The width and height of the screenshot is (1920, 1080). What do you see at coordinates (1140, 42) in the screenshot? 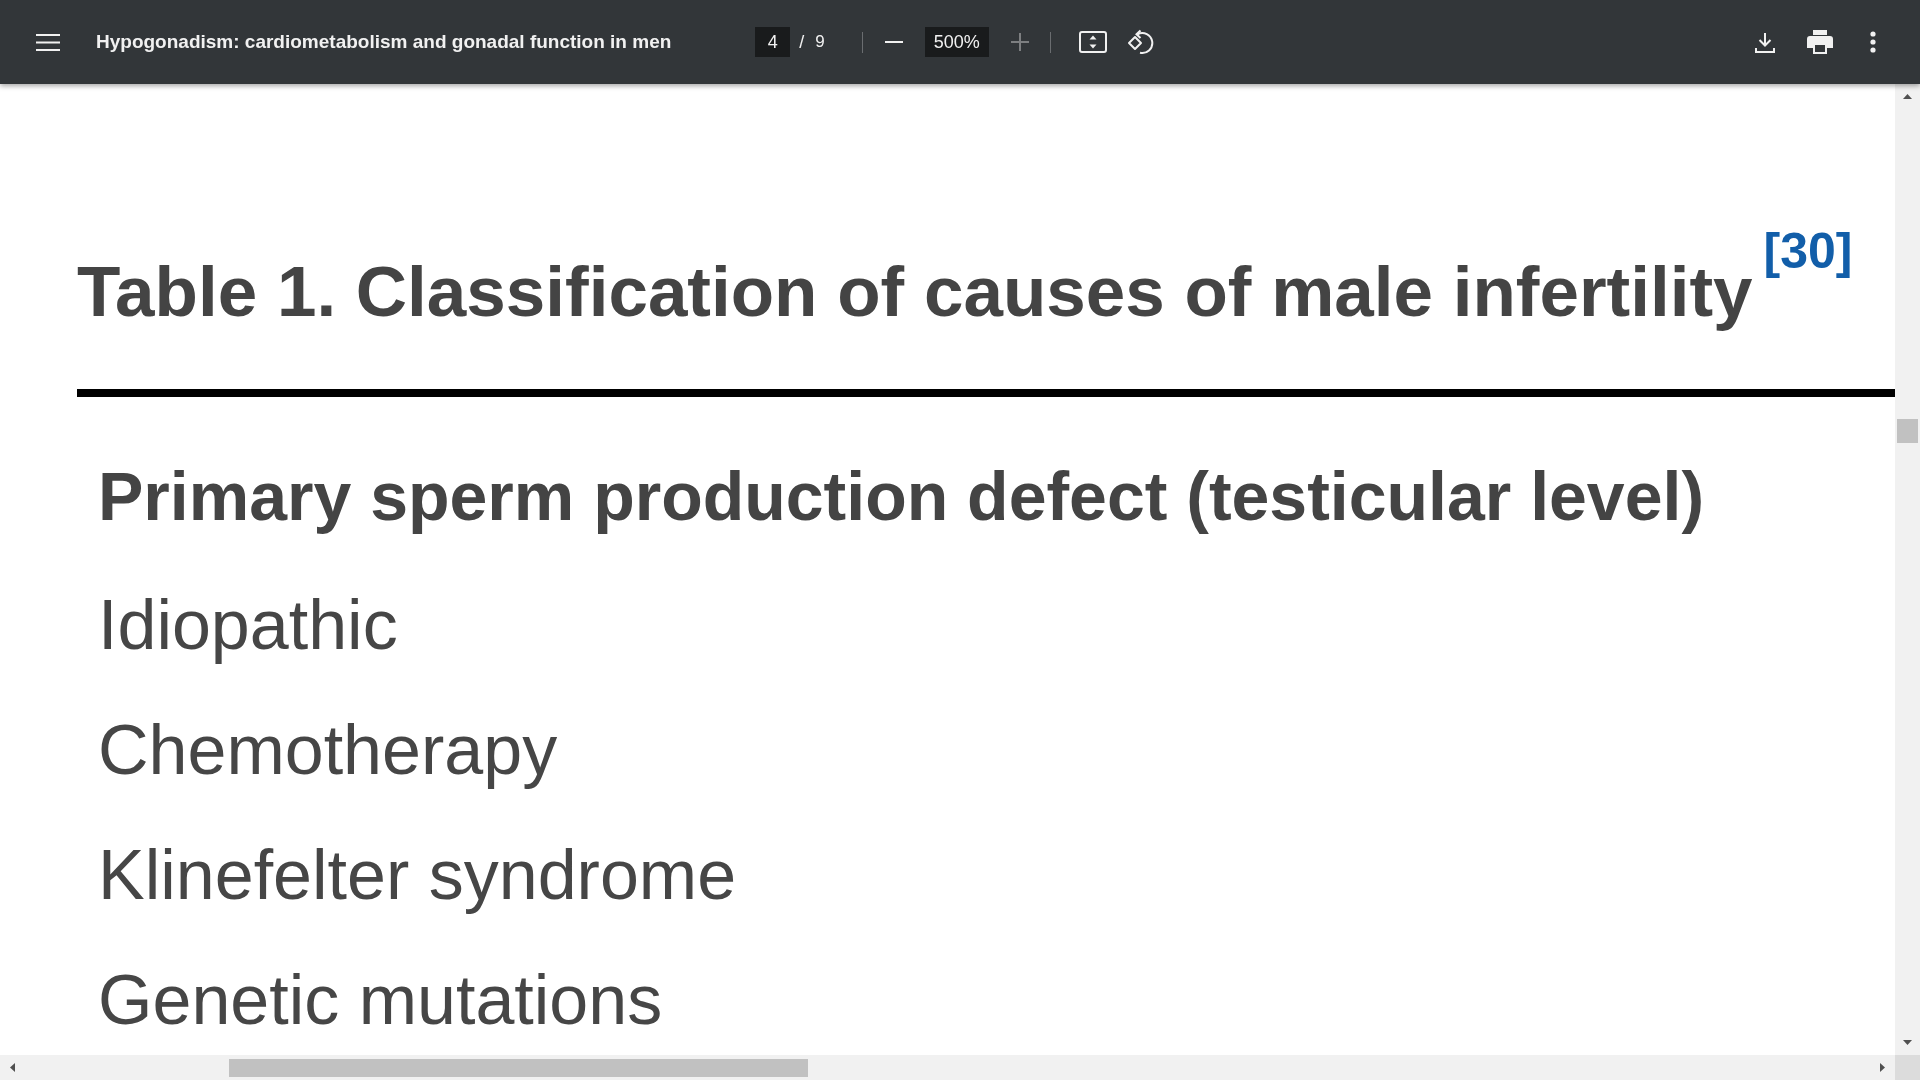
I see `rotate-icon` at bounding box center [1140, 42].